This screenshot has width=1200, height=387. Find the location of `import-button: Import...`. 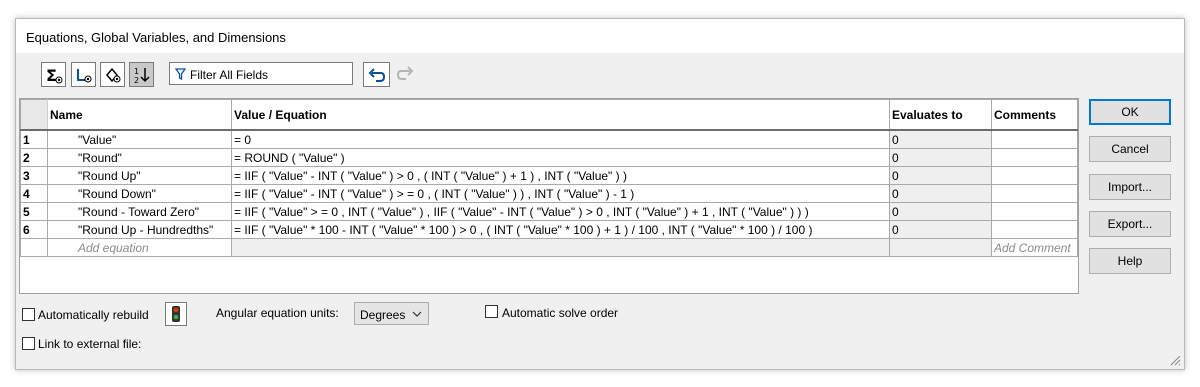

import-button: Import... is located at coordinates (1130, 187).